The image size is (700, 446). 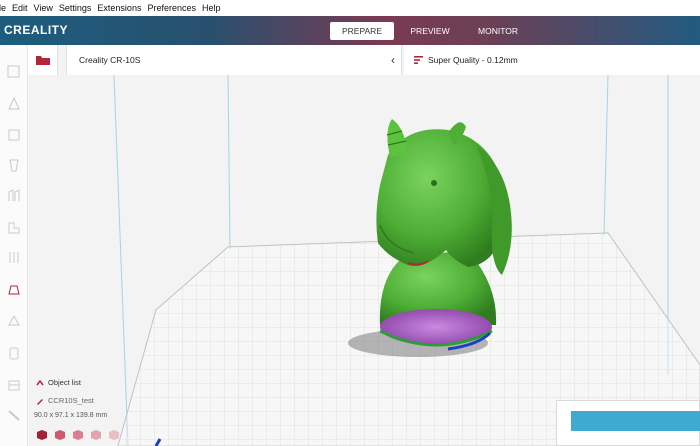 I want to click on open-file-button, so click(x=43, y=60).